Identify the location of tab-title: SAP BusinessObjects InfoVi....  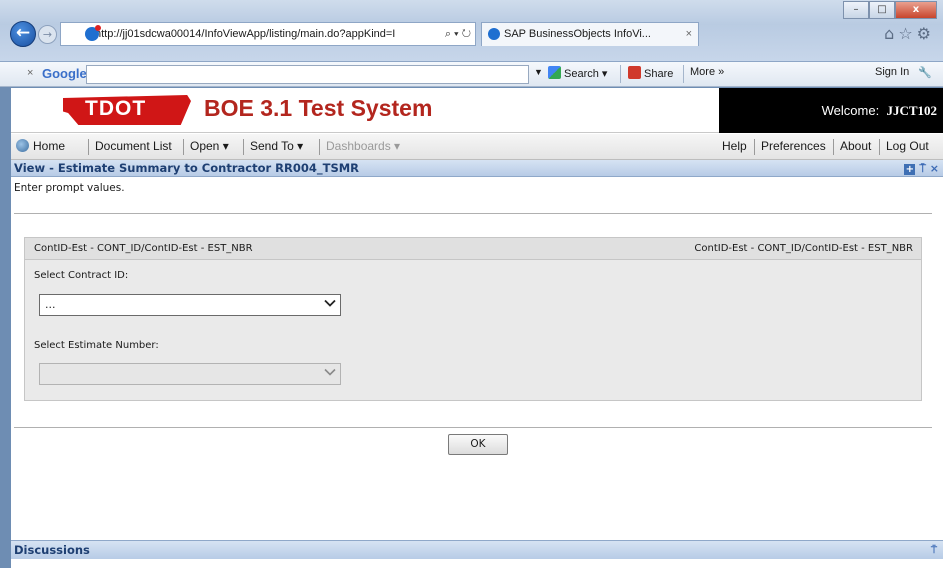
(577, 34).